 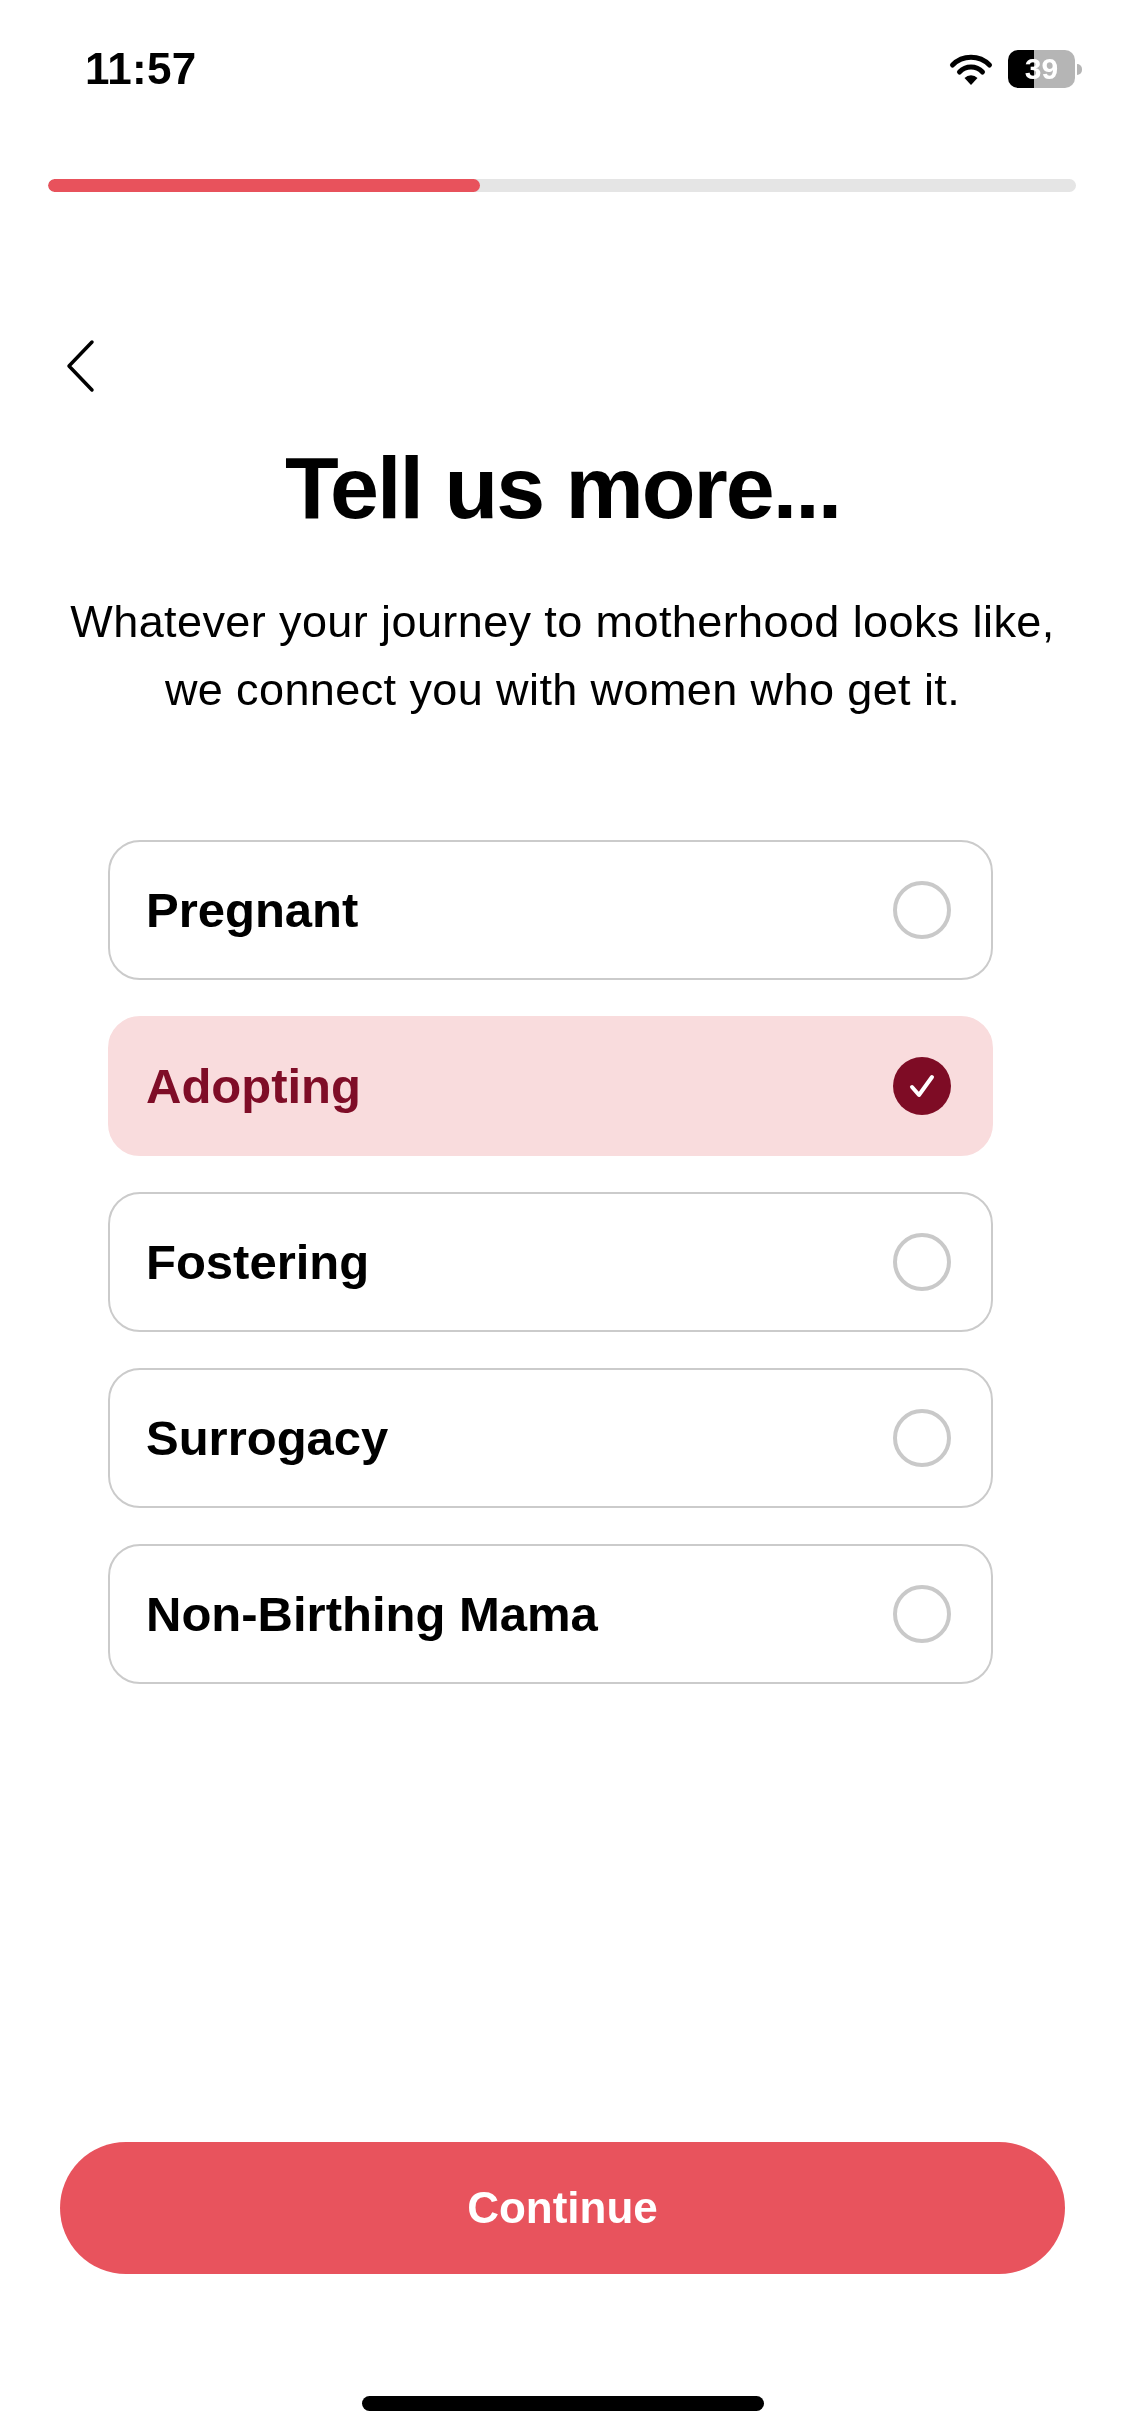 What do you see at coordinates (971, 69) in the screenshot?
I see `wifi-icon` at bounding box center [971, 69].